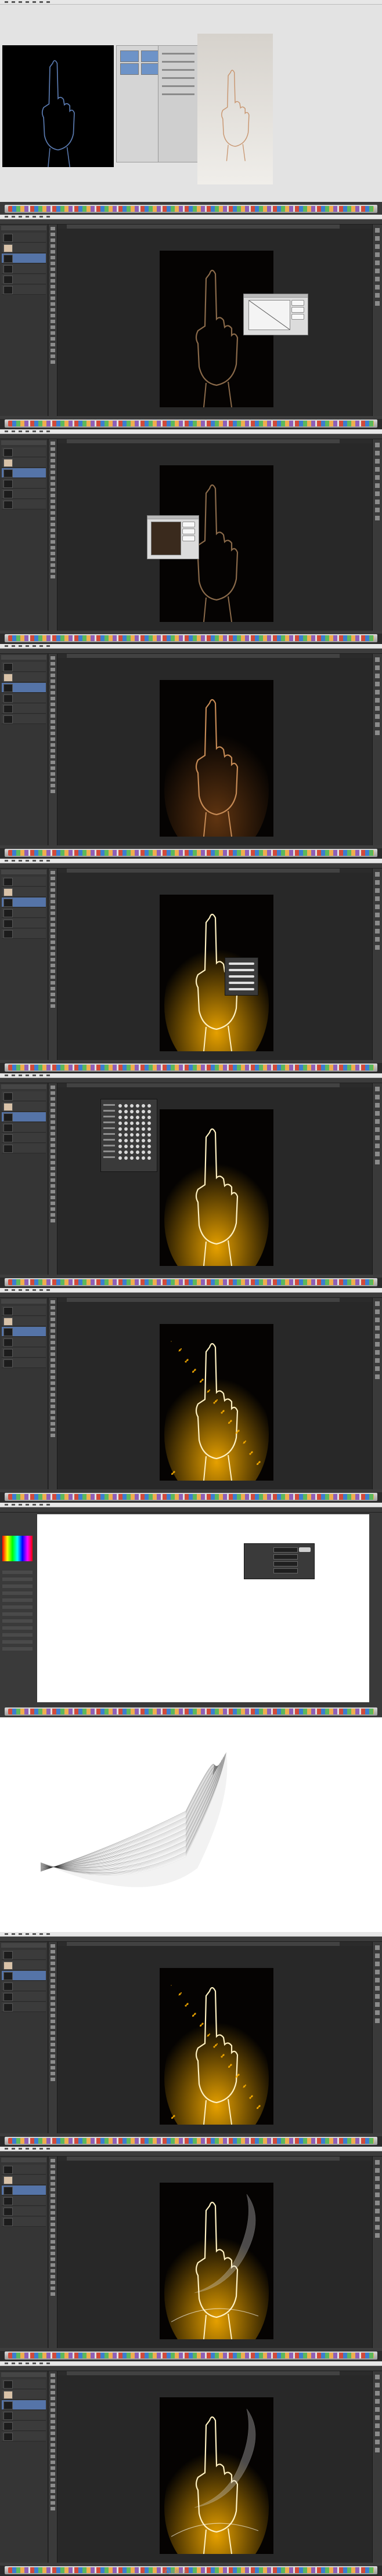 The height and width of the screenshot is (2576, 382). What do you see at coordinates (279, 1561) in the screenshot?
I see `new-document-dialog` at bounding box center [279, 1561].